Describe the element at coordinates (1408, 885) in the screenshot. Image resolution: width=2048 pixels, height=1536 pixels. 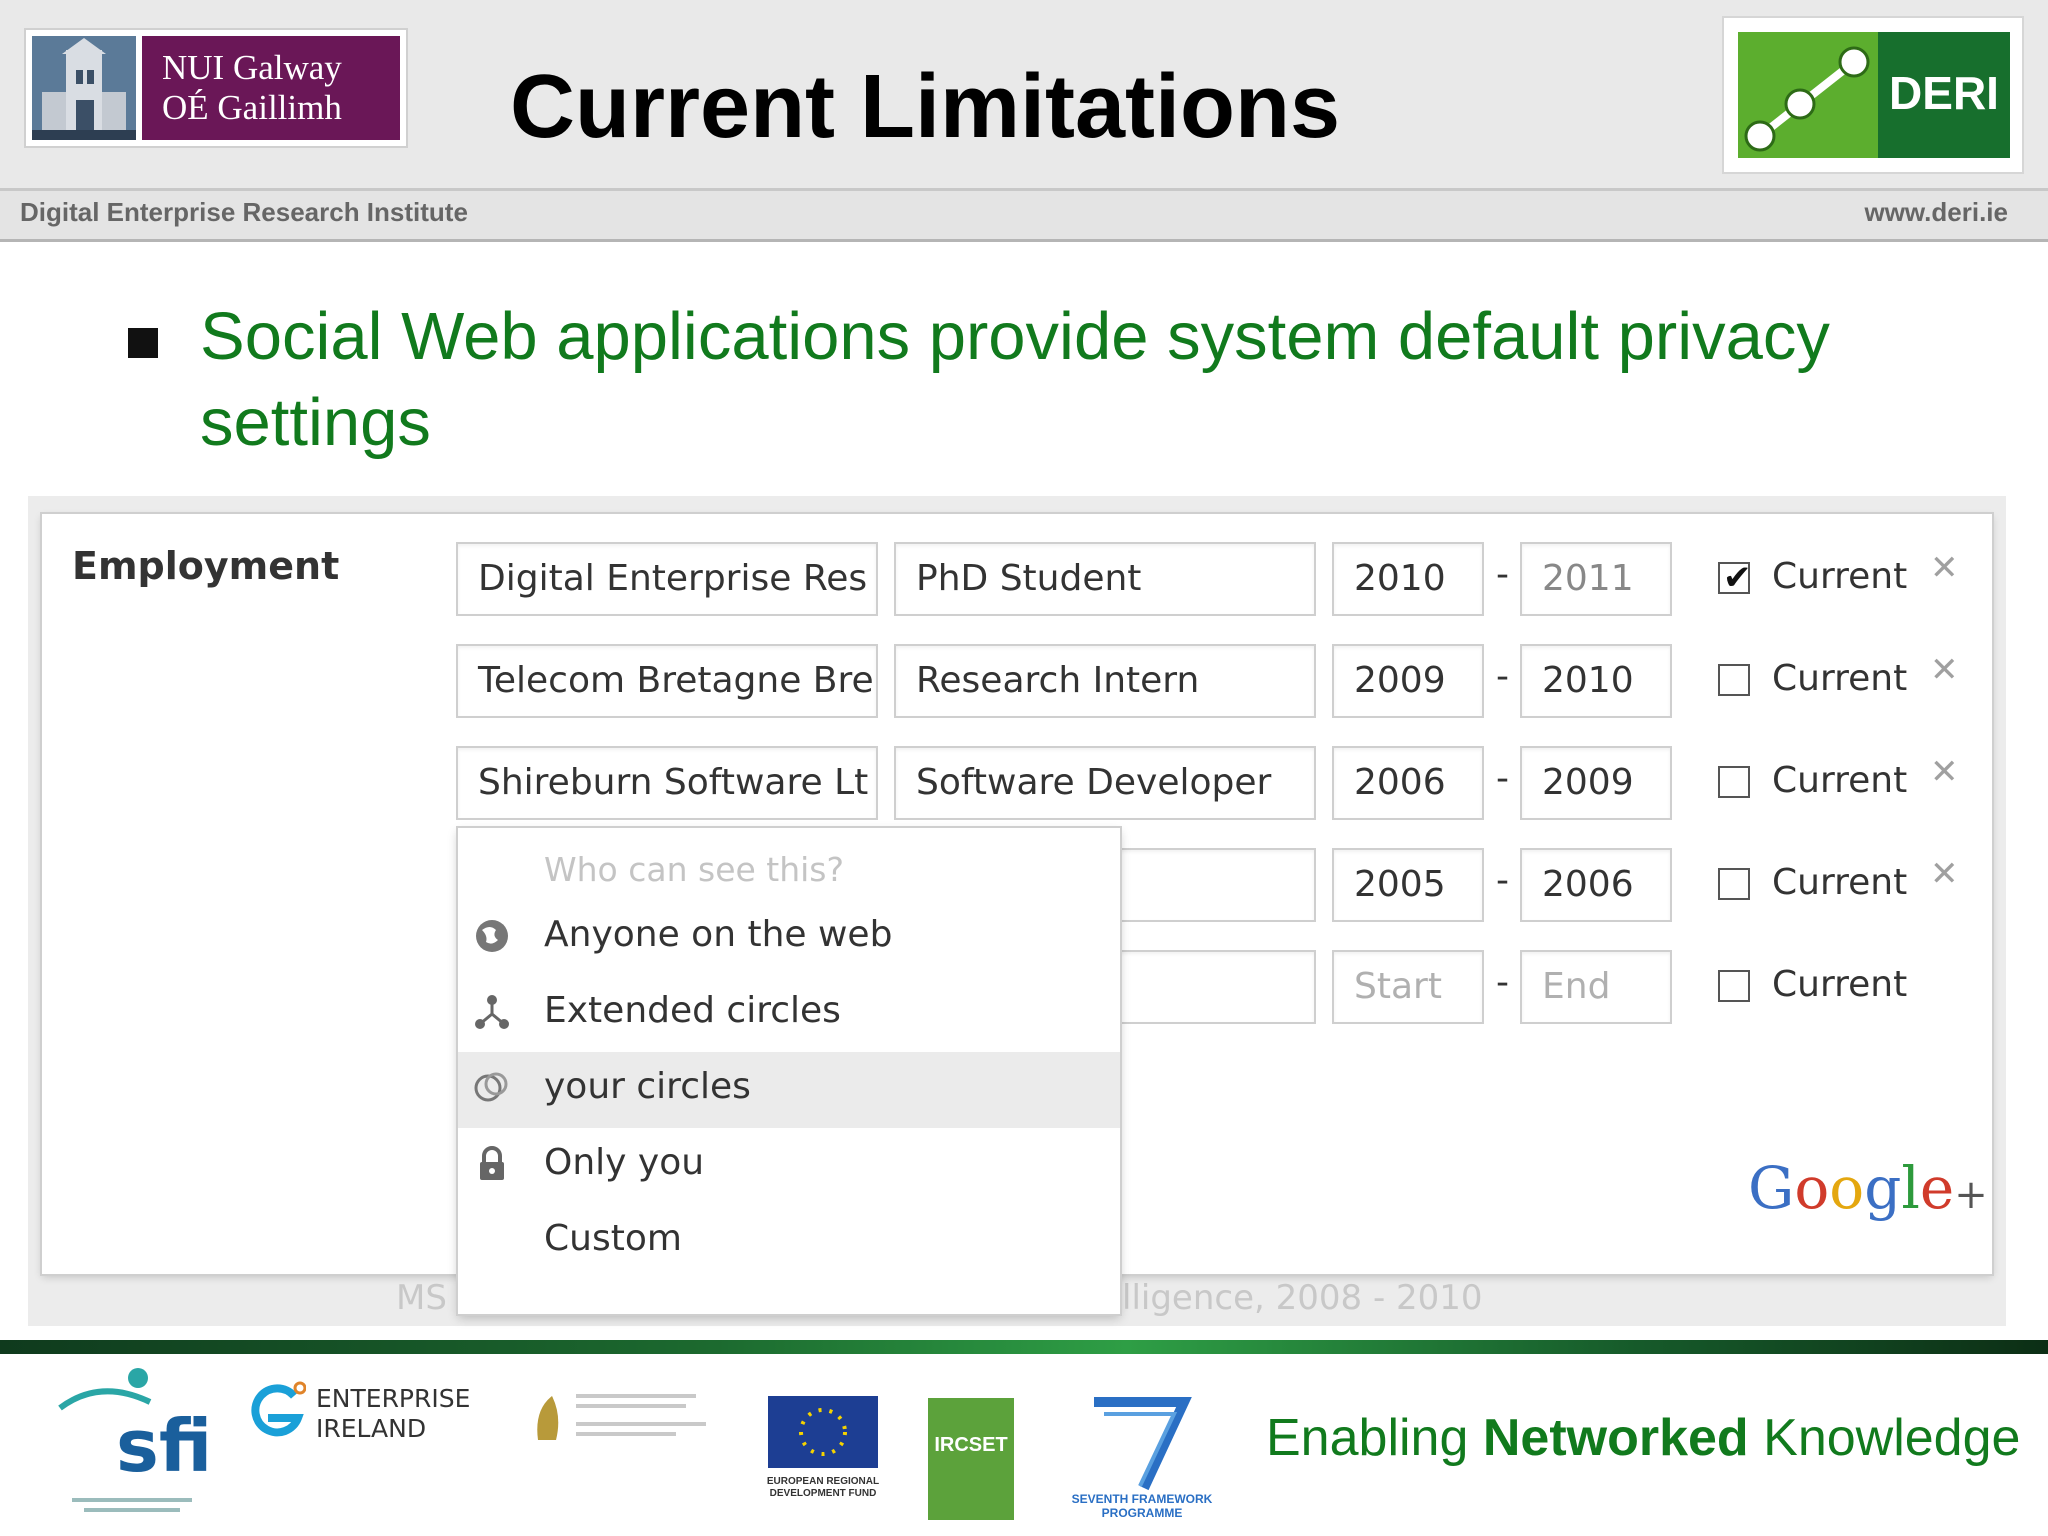
I see `start-year-field: 2005` at that location.